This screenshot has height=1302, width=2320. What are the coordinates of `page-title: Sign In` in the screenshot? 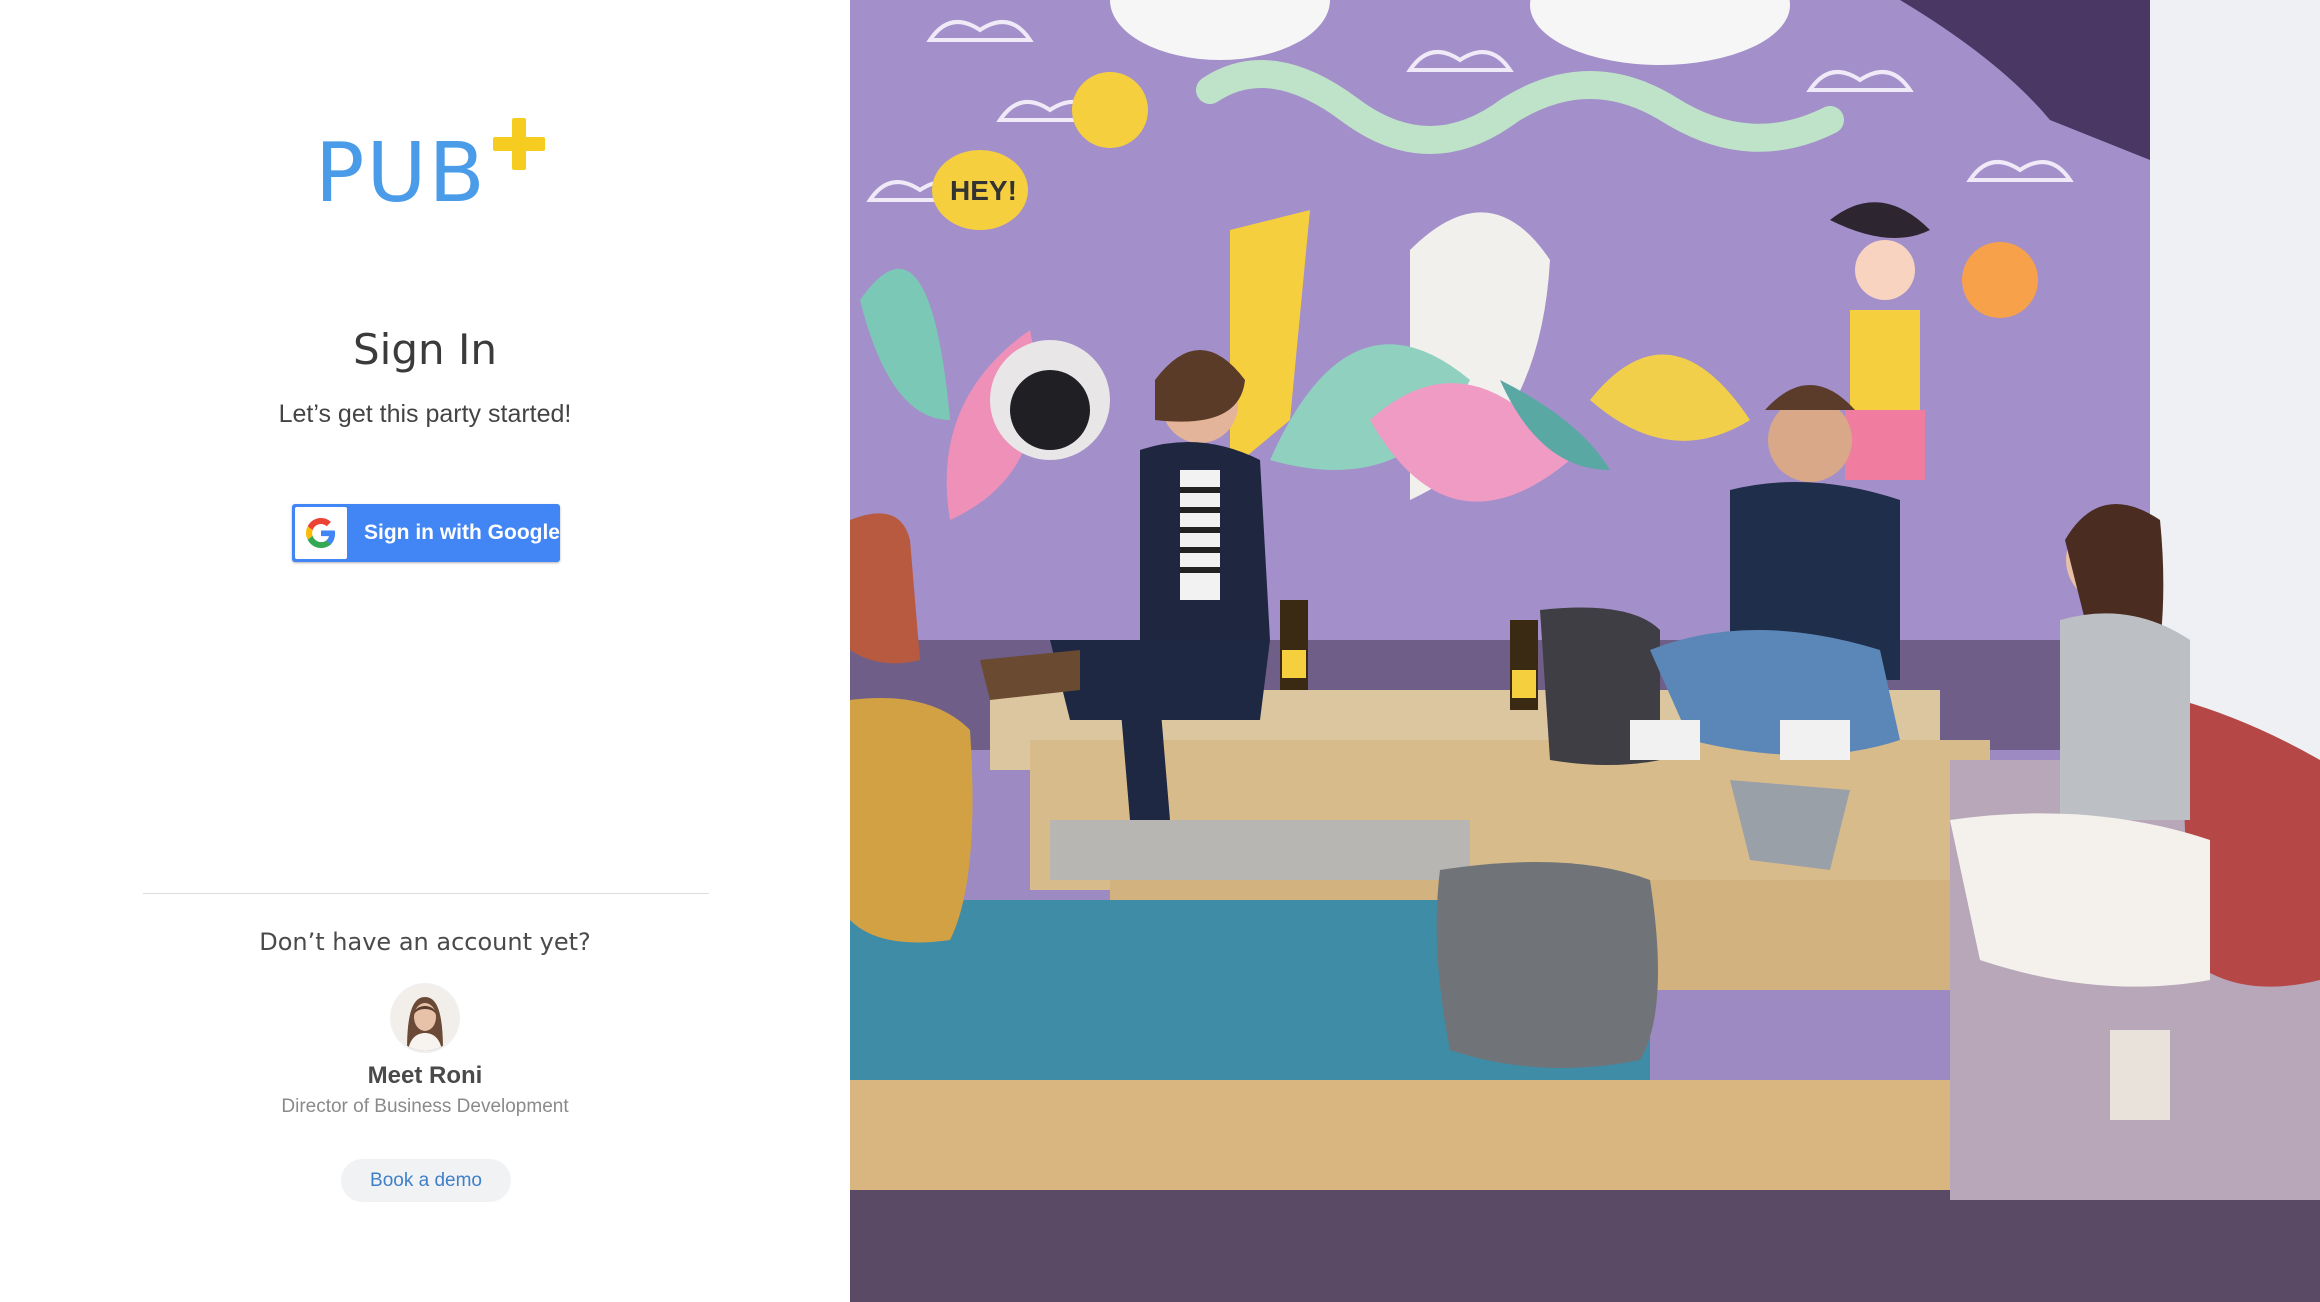 It's located at (425, 349).